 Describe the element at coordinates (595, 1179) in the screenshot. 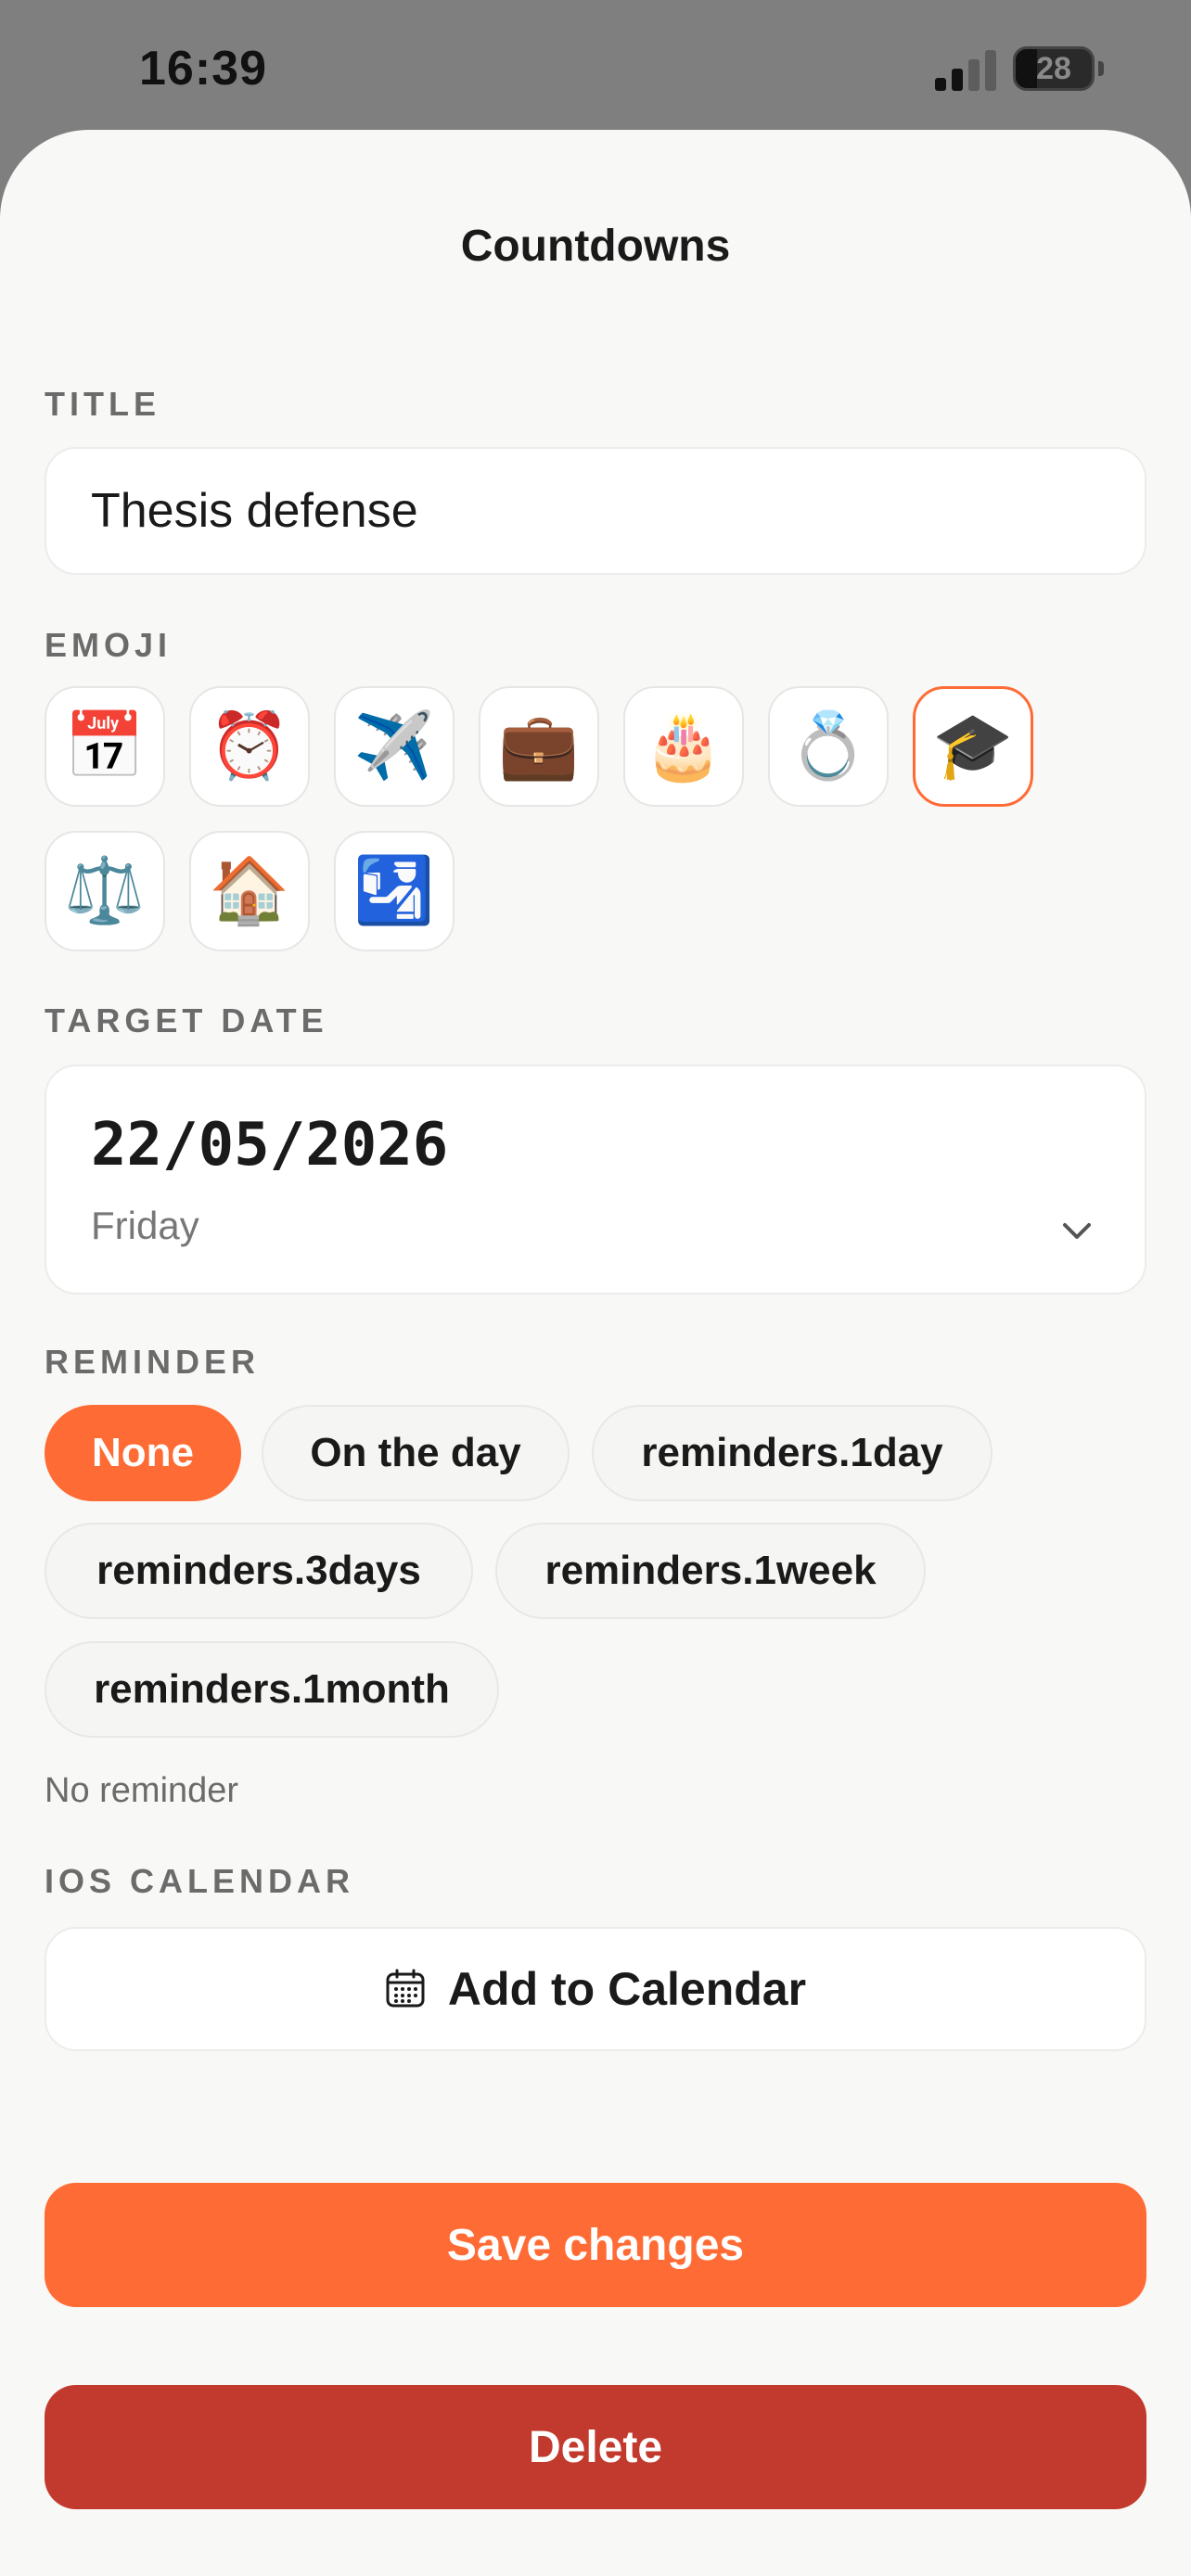

I see `date-picker-field: 22/05/2026 Friday` at that location.